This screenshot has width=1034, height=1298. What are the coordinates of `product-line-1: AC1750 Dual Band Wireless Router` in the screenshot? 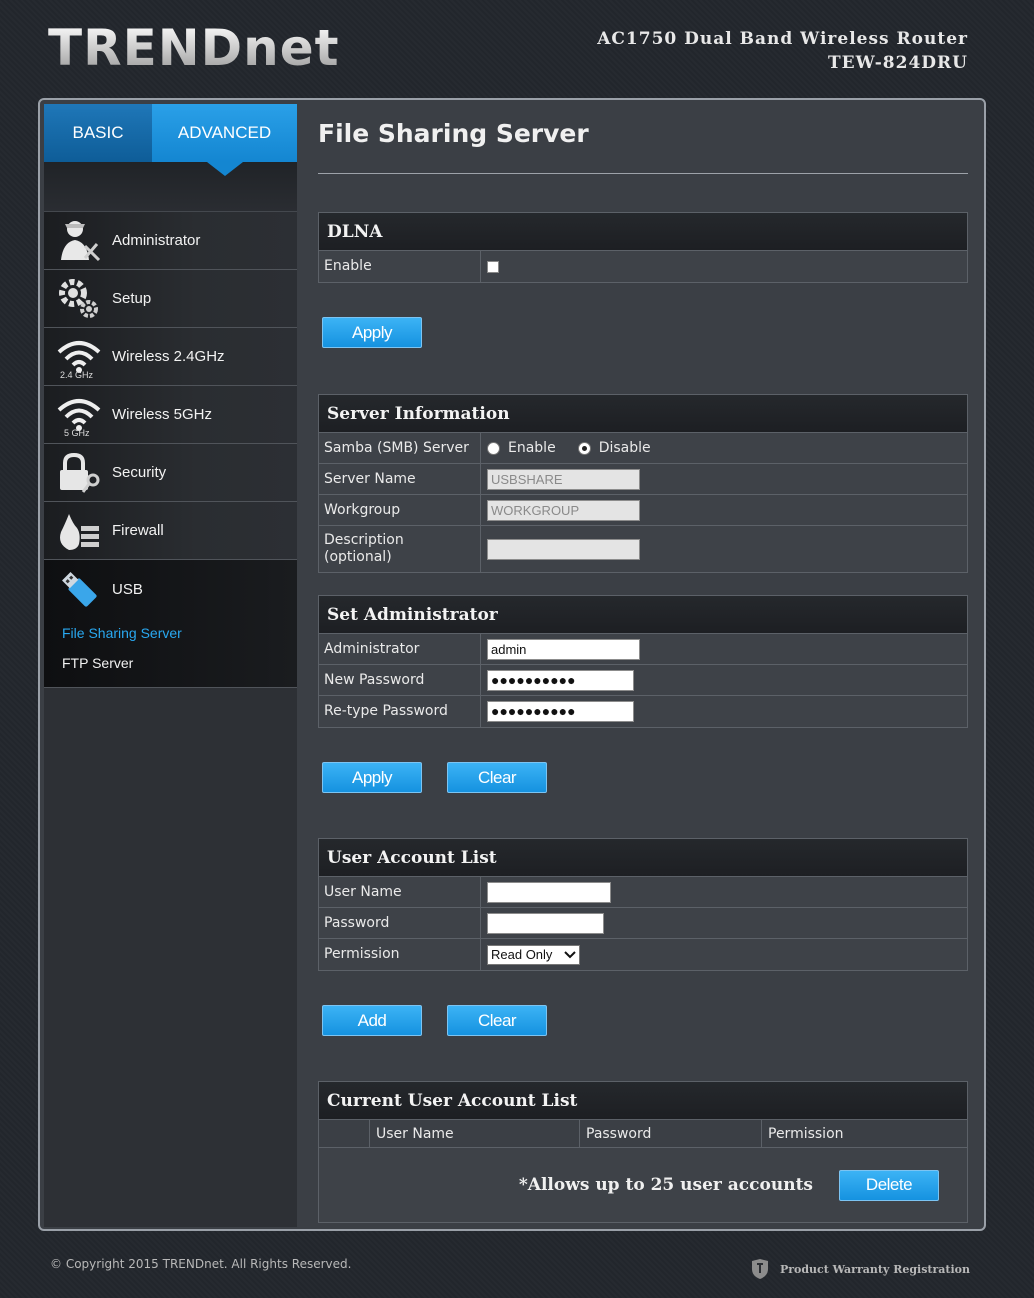 It's located at (782, 39).